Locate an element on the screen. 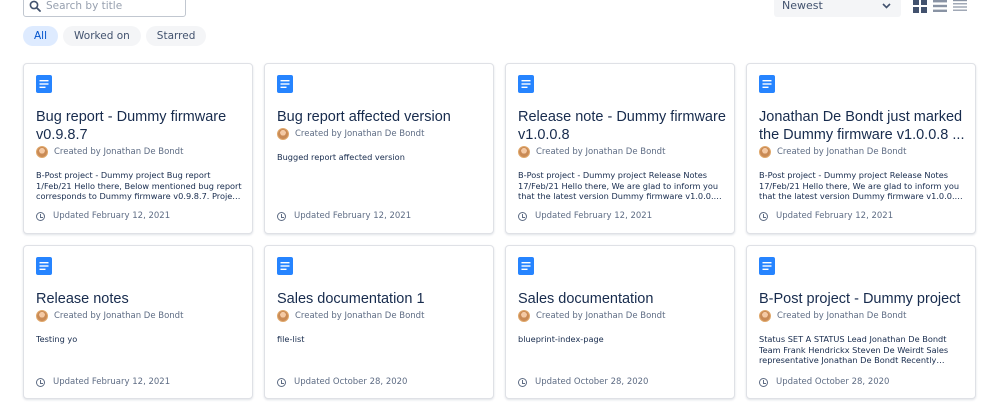 The height and width of the screenshot is (406, 998). card-title: Bug report - Dummy firmware v0.9.8.7 is located at coordinates (142, 126).